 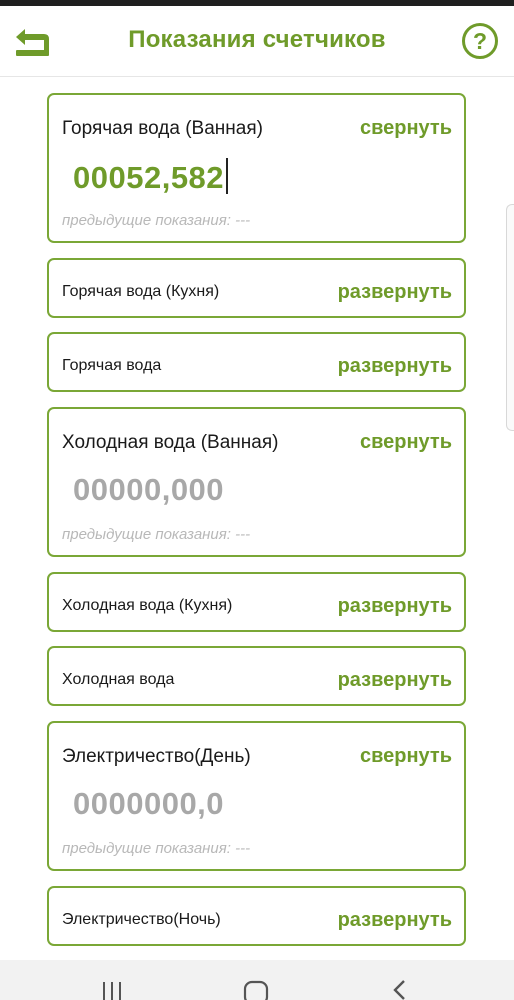 What do you see at coordinates (256, 676) in the screenshot?
I see `meter-card-cold-water: Холодная вода развернуть` at bounding box center [256, 676].